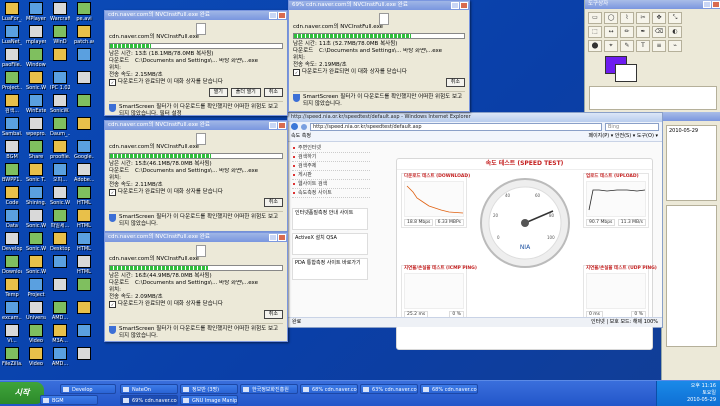  What do you see at coordinates (84, 12) in the screenshot?
I see `desktop-icon: pe.avi` at bounding box center [84, 12].